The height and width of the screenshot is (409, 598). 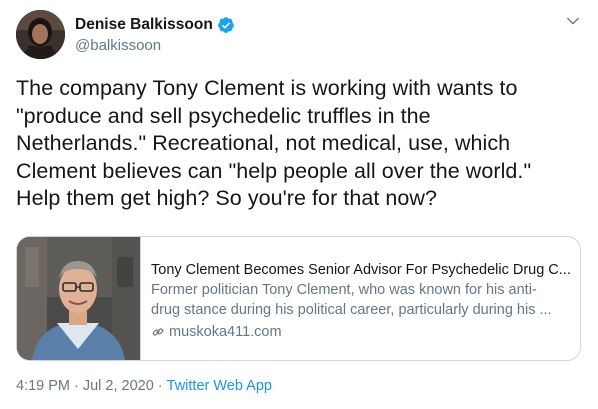 I want to click on tweet-meta: 4:19 PM · Jul 2, 2020 · Twitter Web App, so click(x=144, y=386).